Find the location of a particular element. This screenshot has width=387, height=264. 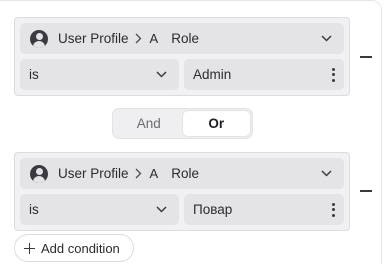

combinator-toggle: And Or is located at coordinates (182, 123).